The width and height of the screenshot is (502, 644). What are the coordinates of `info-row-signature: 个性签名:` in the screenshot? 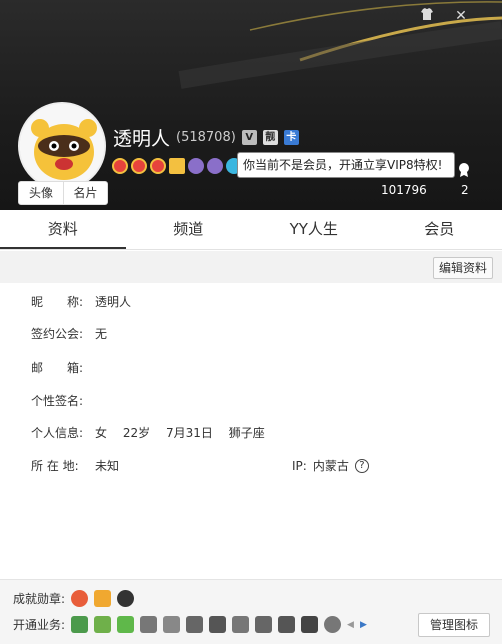 It's located at (63, 400).